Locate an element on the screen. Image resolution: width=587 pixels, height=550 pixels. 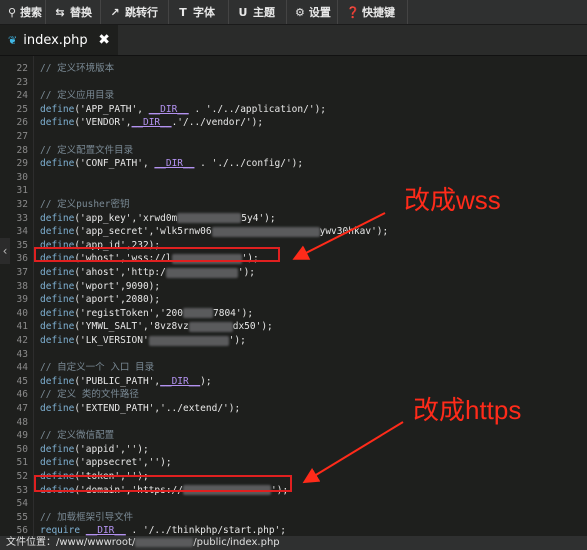
code-text: ('aport',2080); is located at coordinates (117, 300).